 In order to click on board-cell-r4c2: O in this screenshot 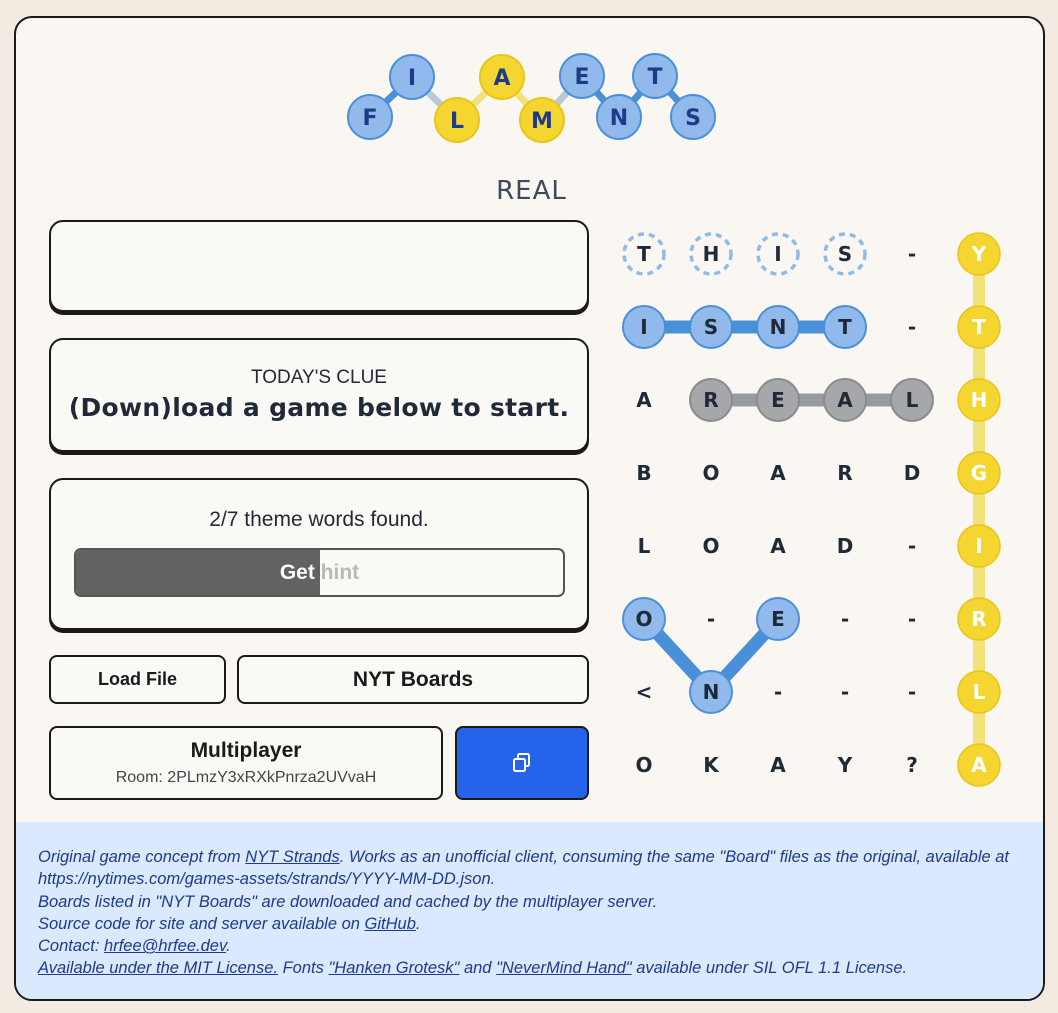, I will do `click(710, 473)`.